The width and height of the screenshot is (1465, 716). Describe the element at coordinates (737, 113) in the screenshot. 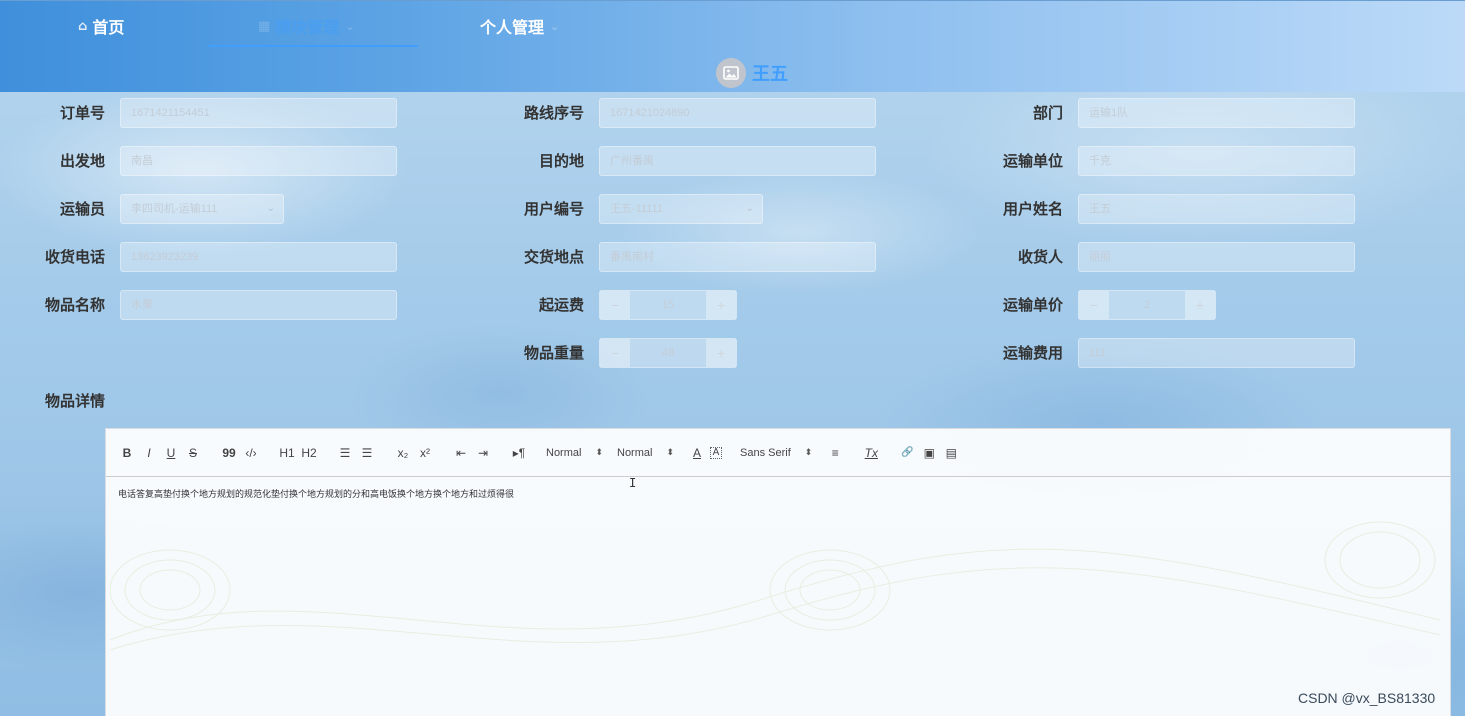

I see `route-no-input: 1671421024890` at that location.